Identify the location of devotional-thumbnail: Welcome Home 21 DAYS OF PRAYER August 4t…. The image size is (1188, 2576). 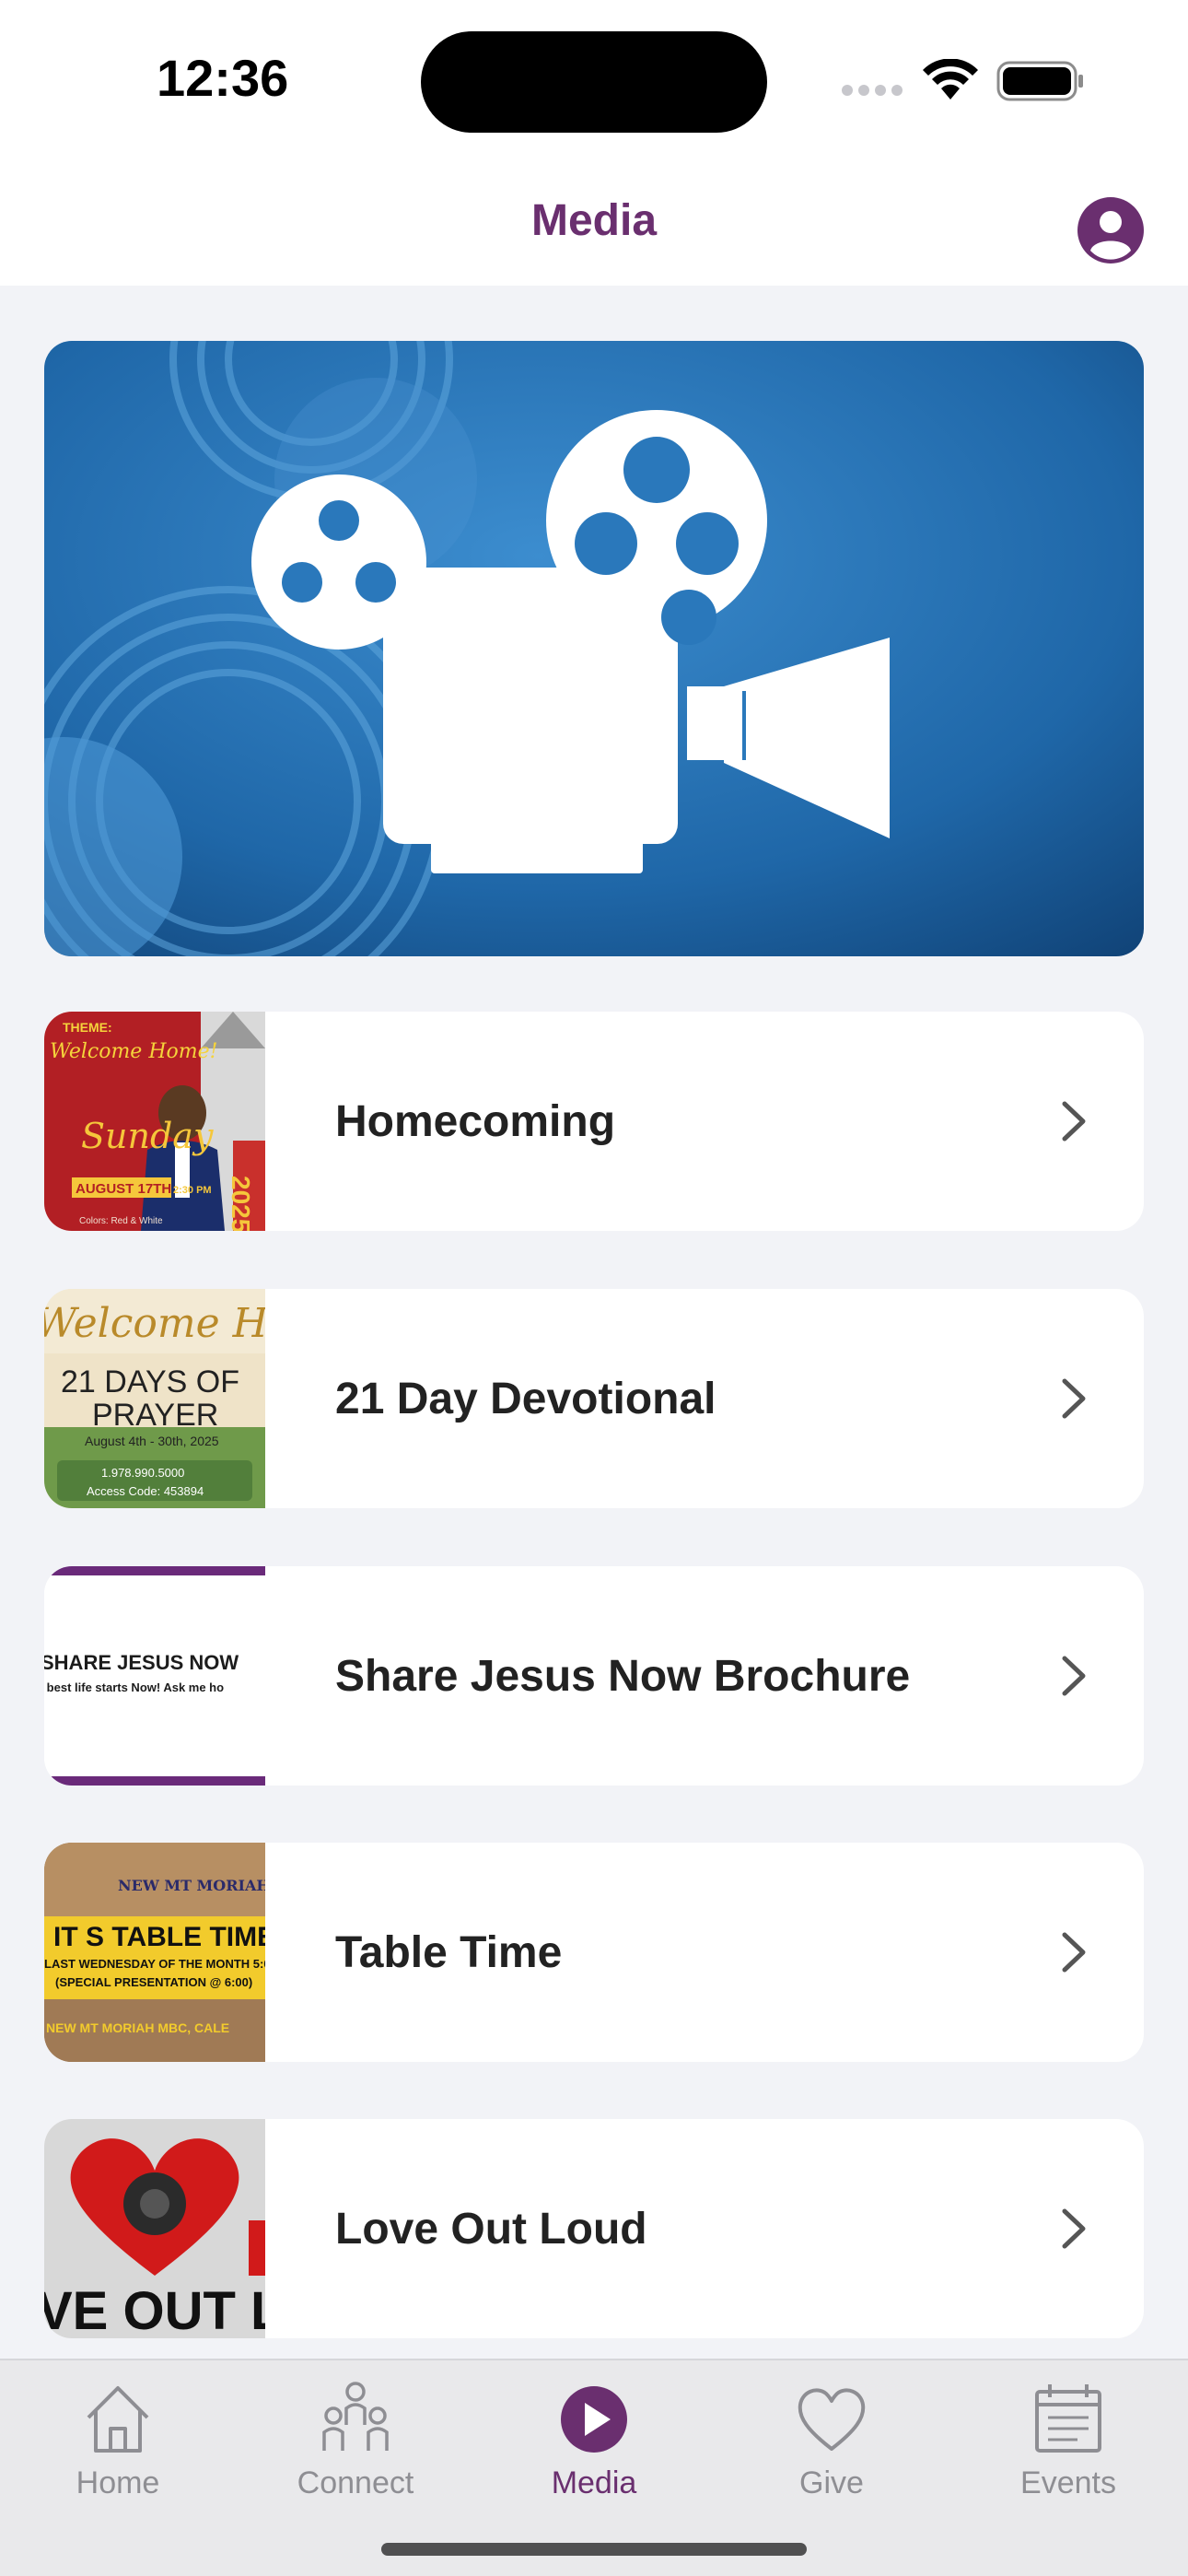
(154, 1398).